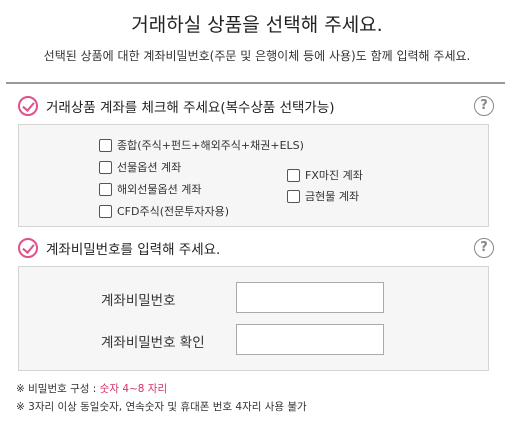  What do you see at coordinates (133, 250) in the screenshot?
I see `section-password-label: 계좌비밀번호를 입력해 주세요.` at bounding box center [133, 250].